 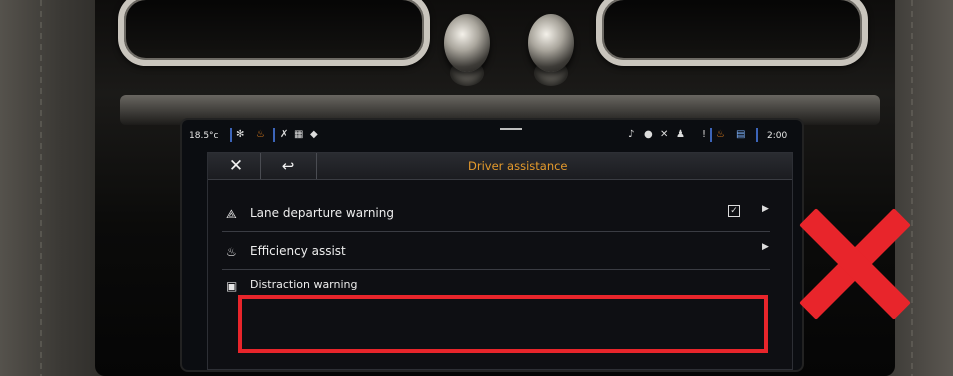 What do you see at coordinates (704, 134) in the screenshot?
I see `alert-icon: !` at bounding box center [704, 134].